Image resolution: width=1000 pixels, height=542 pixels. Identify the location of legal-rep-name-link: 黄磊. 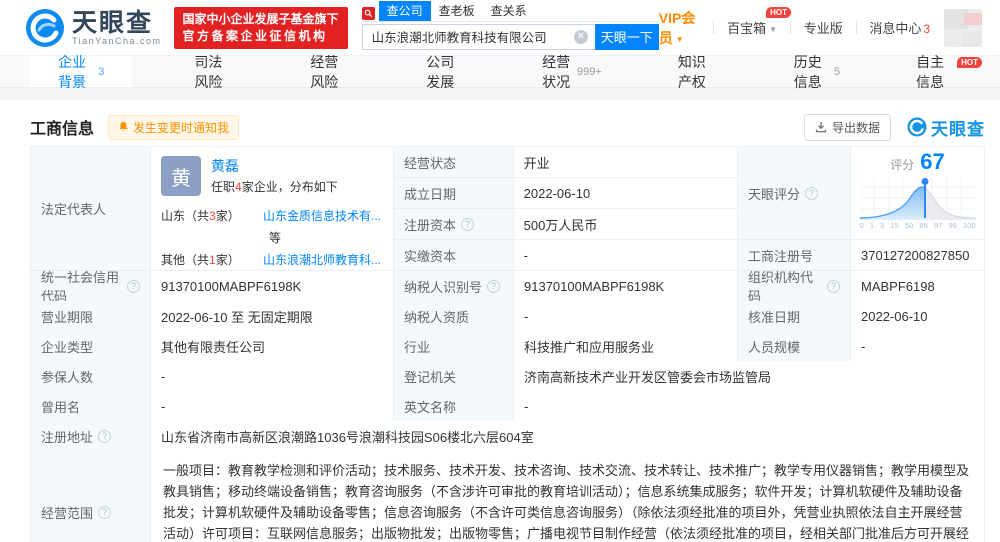
(274, 166).